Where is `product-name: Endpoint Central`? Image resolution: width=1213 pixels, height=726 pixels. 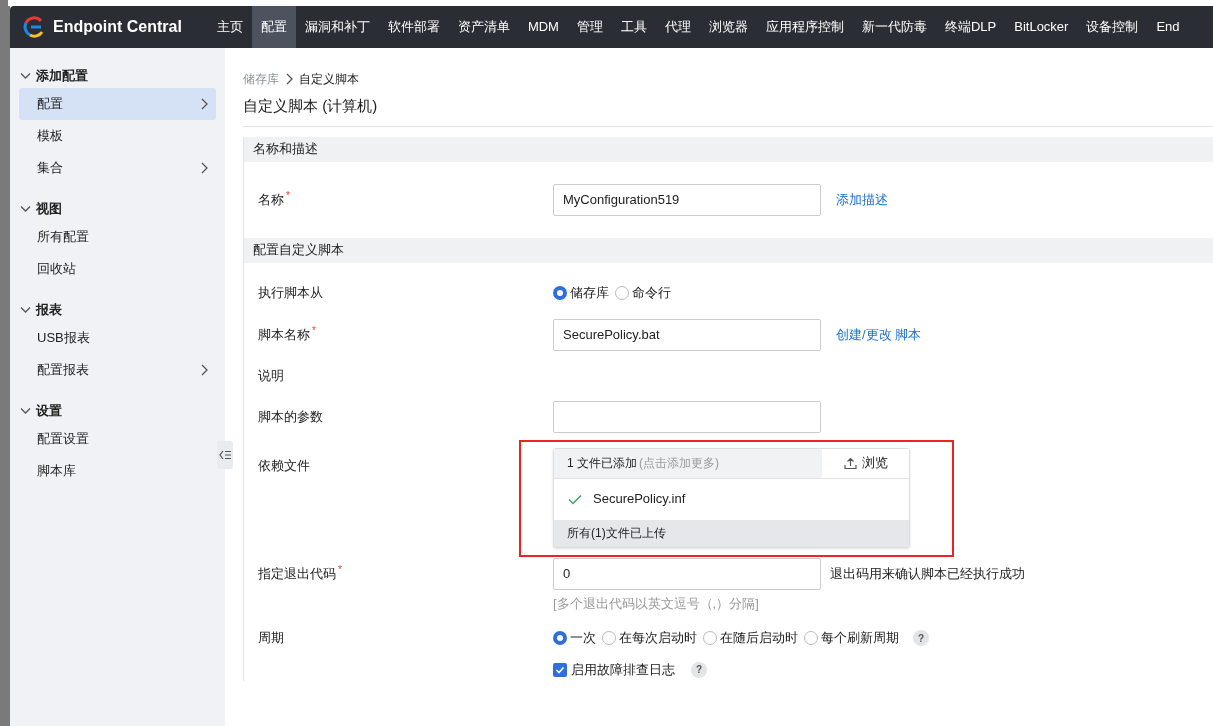 product-name: Endpoint Central is located at coordinates (117, 27).